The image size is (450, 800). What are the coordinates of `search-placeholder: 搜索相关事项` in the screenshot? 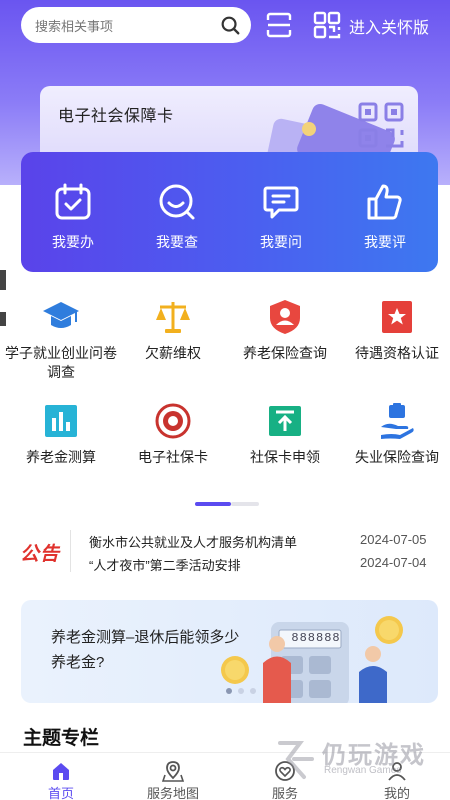 It's located at (74, 26).